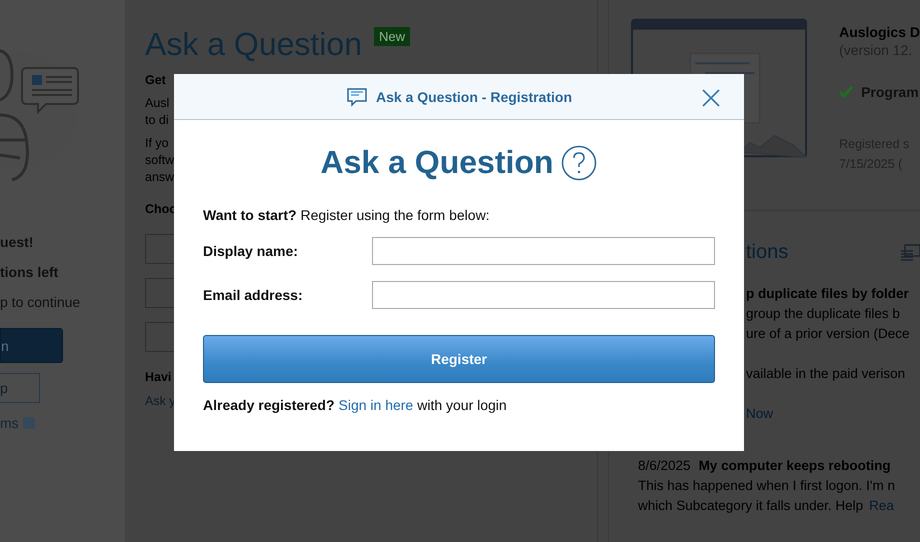 The image size is (920, 542). I want to click on question-text: vailable in the paid verison, so click(826, 374).